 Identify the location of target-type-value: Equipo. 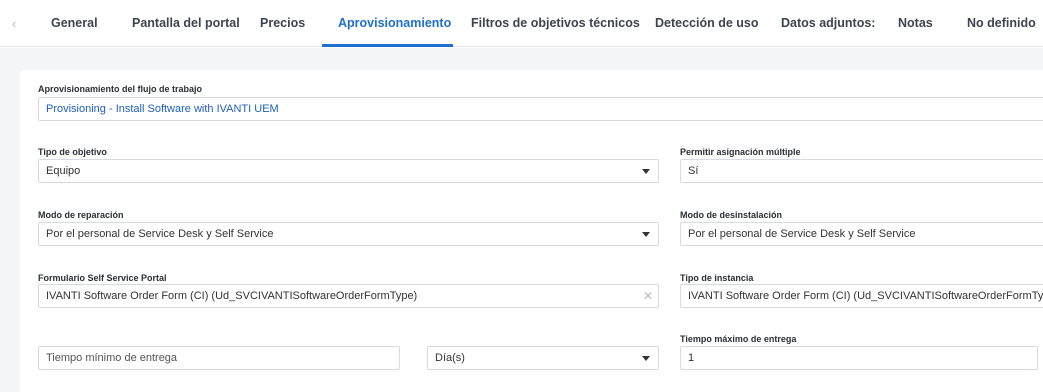
(63, 171).